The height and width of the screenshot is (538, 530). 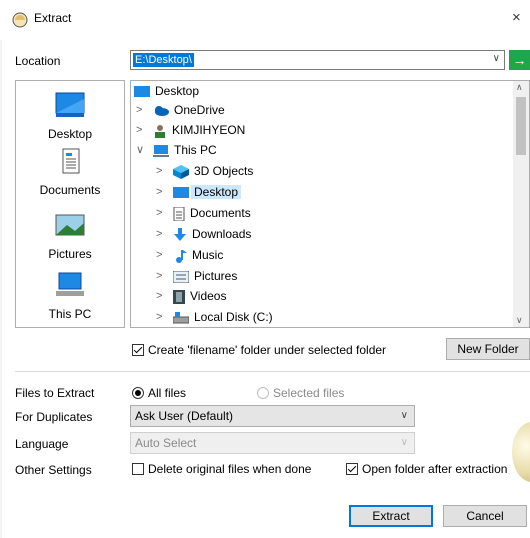 What do you see at coordinates (181, 317) in the screenshot?
I see `local-disk-icon` at bounding box center [181, 317].